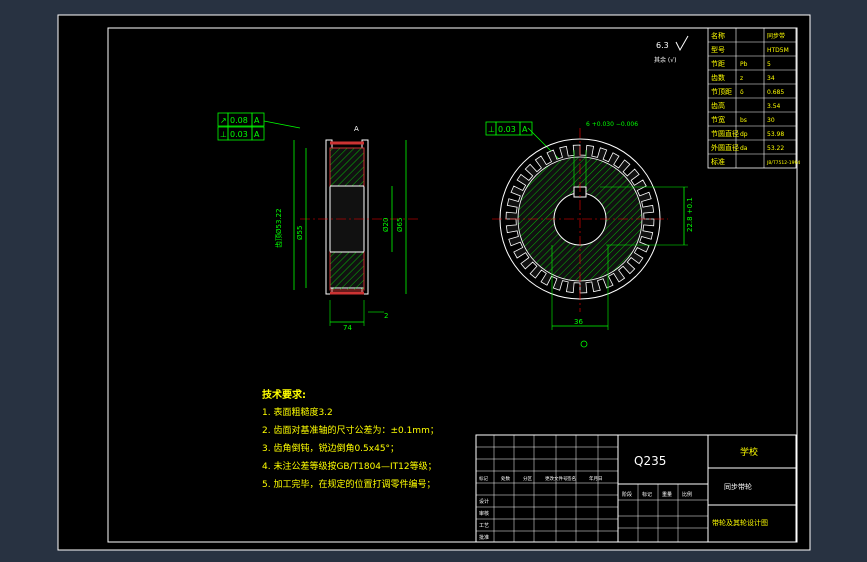 The width and height of the screenshot is (867, 562). Describe the element at coordinates (627, 494) in the screenshot. I see `tb-stage-label: 阶段` at that location.